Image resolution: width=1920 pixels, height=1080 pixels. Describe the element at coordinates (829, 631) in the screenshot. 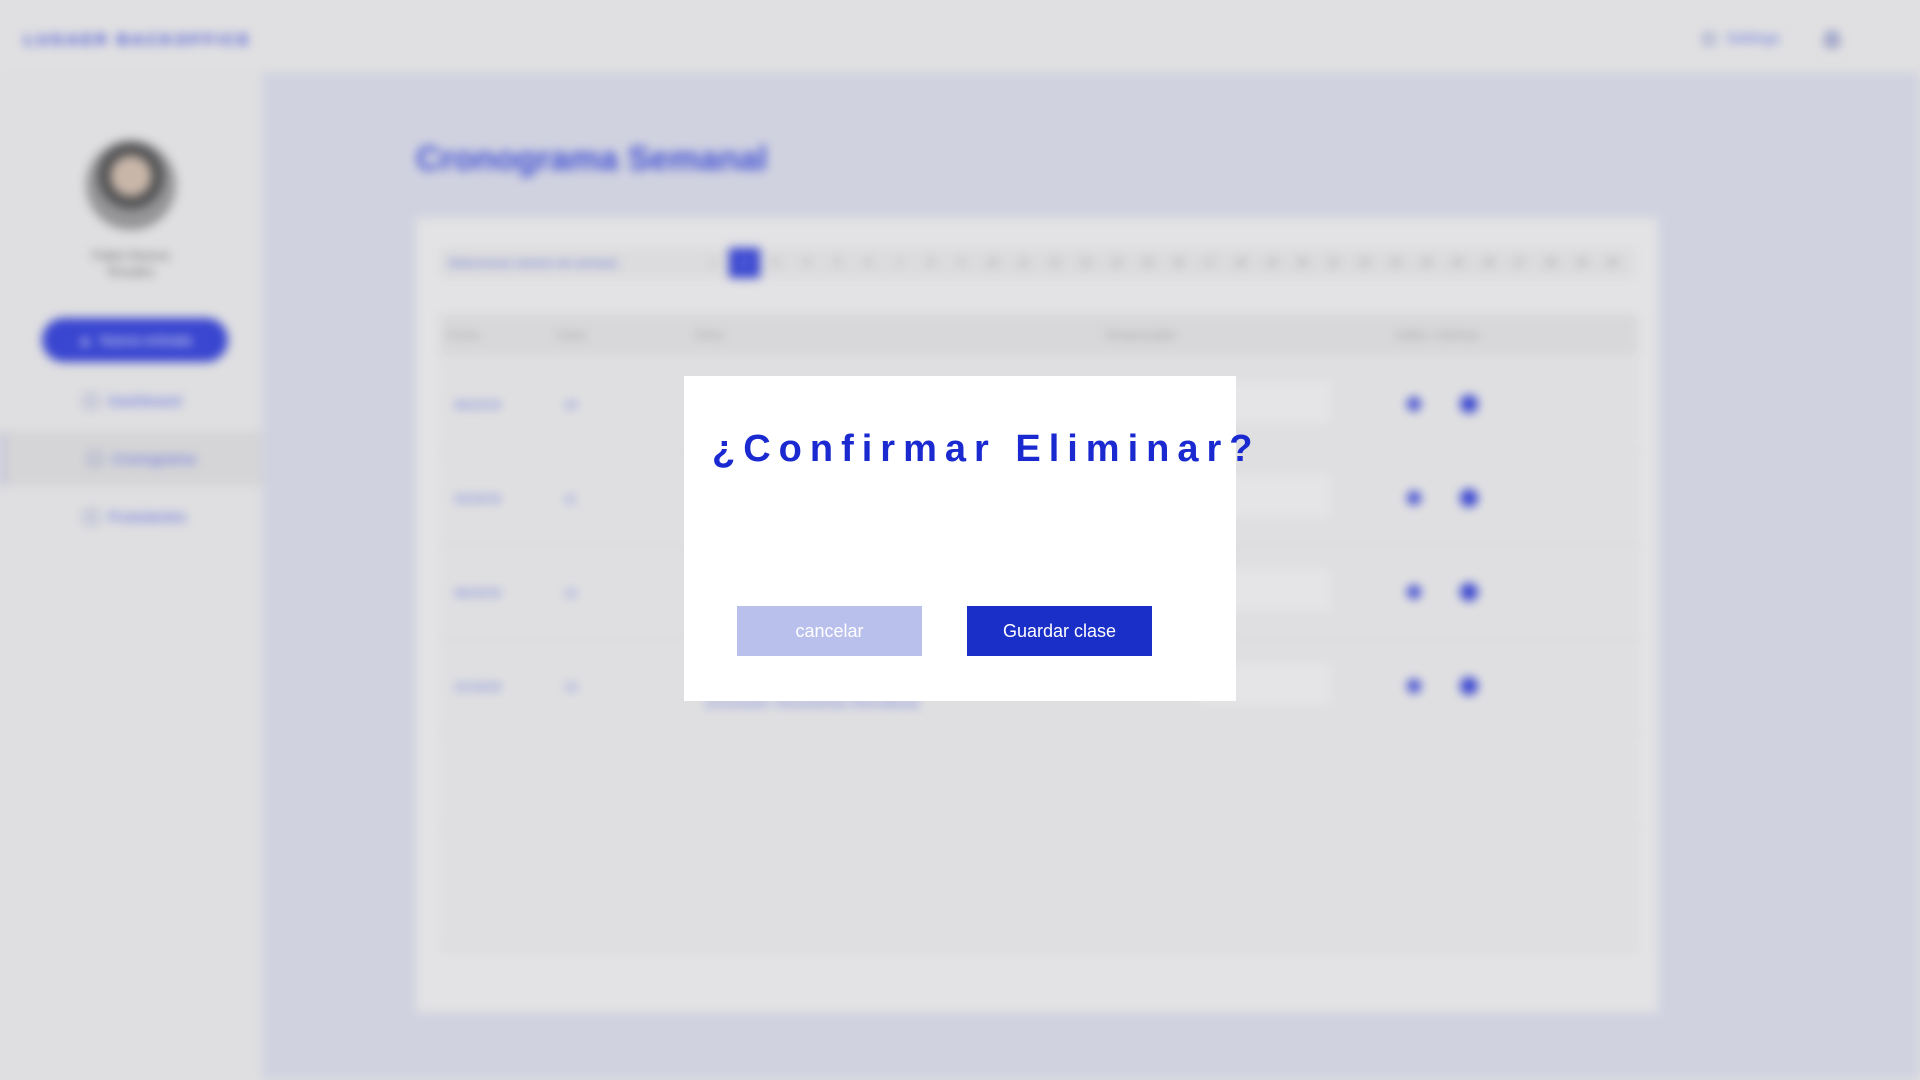

I see `cancel-button: cancelar` at that location.